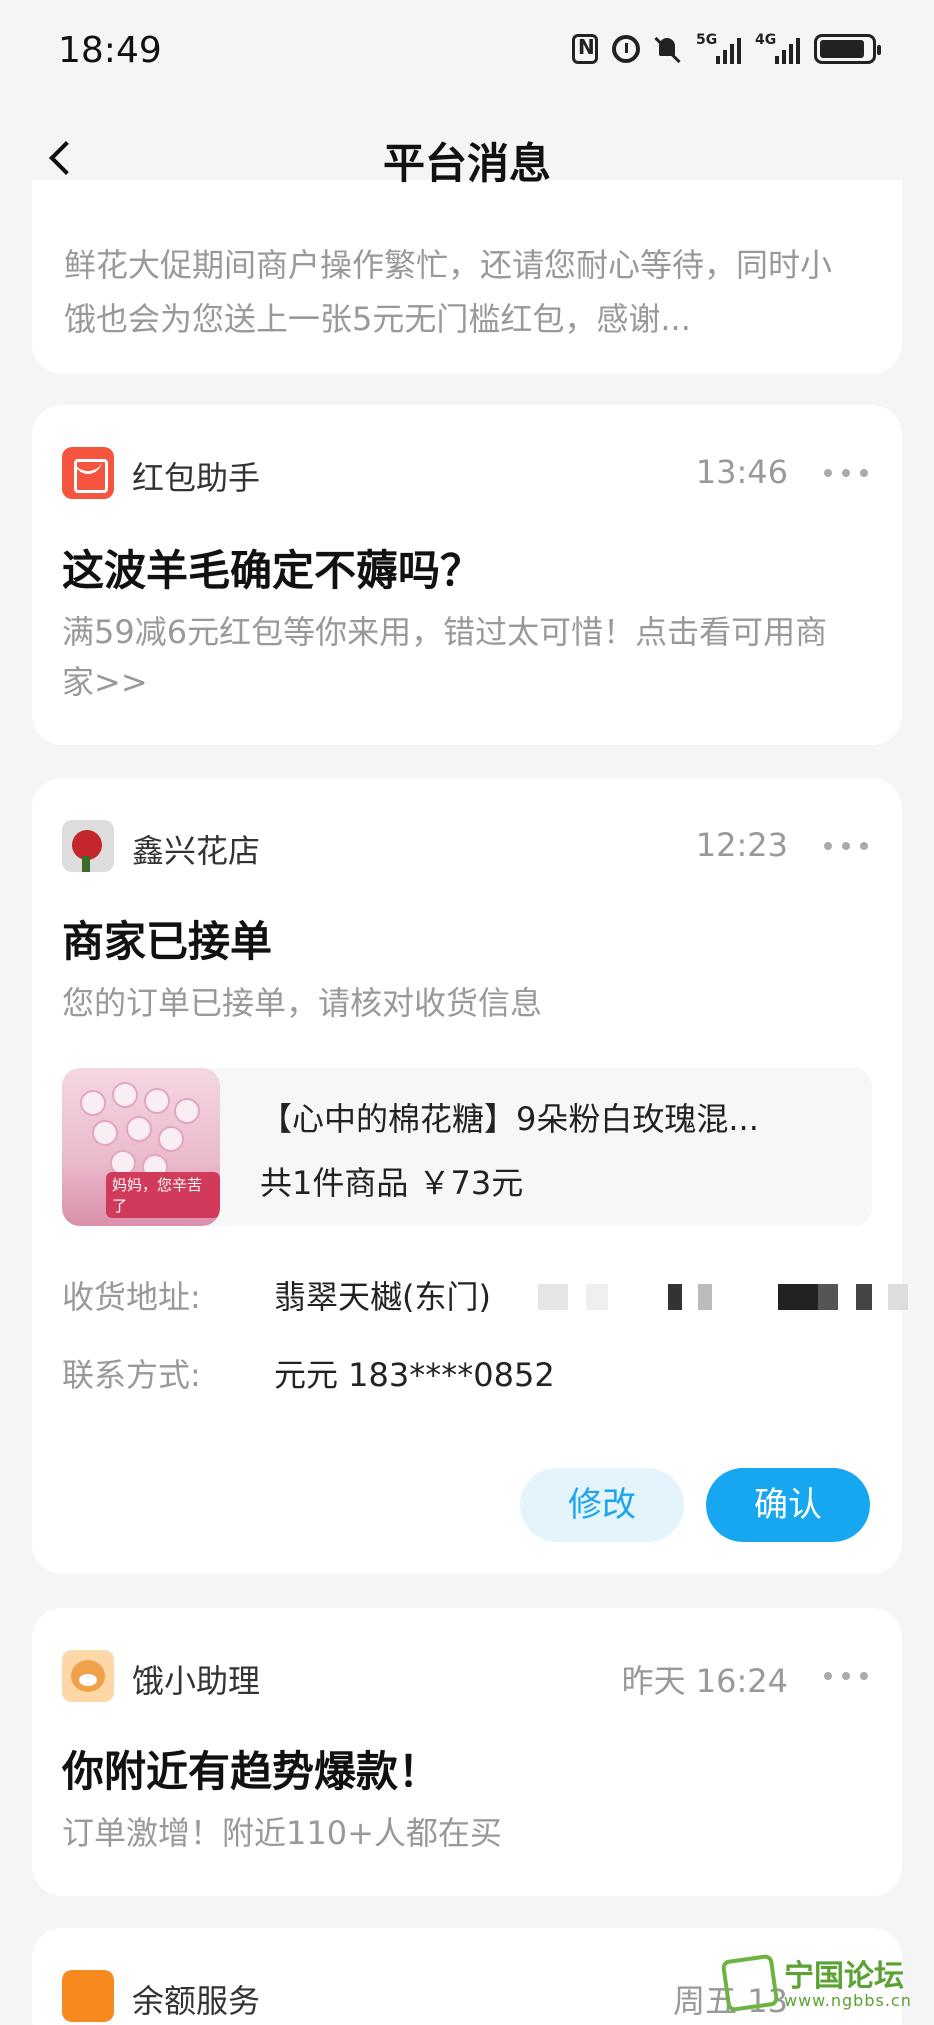 This screenshot has width=934, height=2025. Describe the element at coordinates (626, 49) in the screenshot. I see `alarm-icon` at that location.